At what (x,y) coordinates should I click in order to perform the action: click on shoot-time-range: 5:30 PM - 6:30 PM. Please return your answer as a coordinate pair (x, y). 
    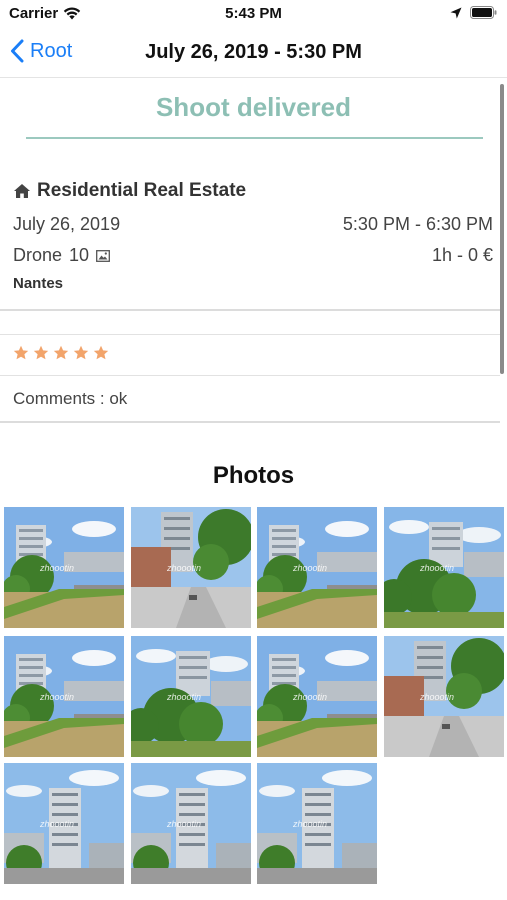
    Looking at the image, I should click on (417, 224).